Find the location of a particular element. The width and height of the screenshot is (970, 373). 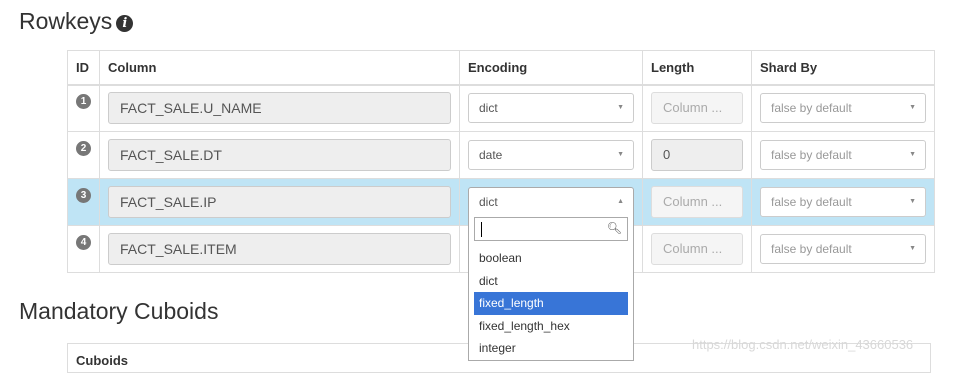

rowkeys-title: Rowkeys i is located at coordinates (76, 21).